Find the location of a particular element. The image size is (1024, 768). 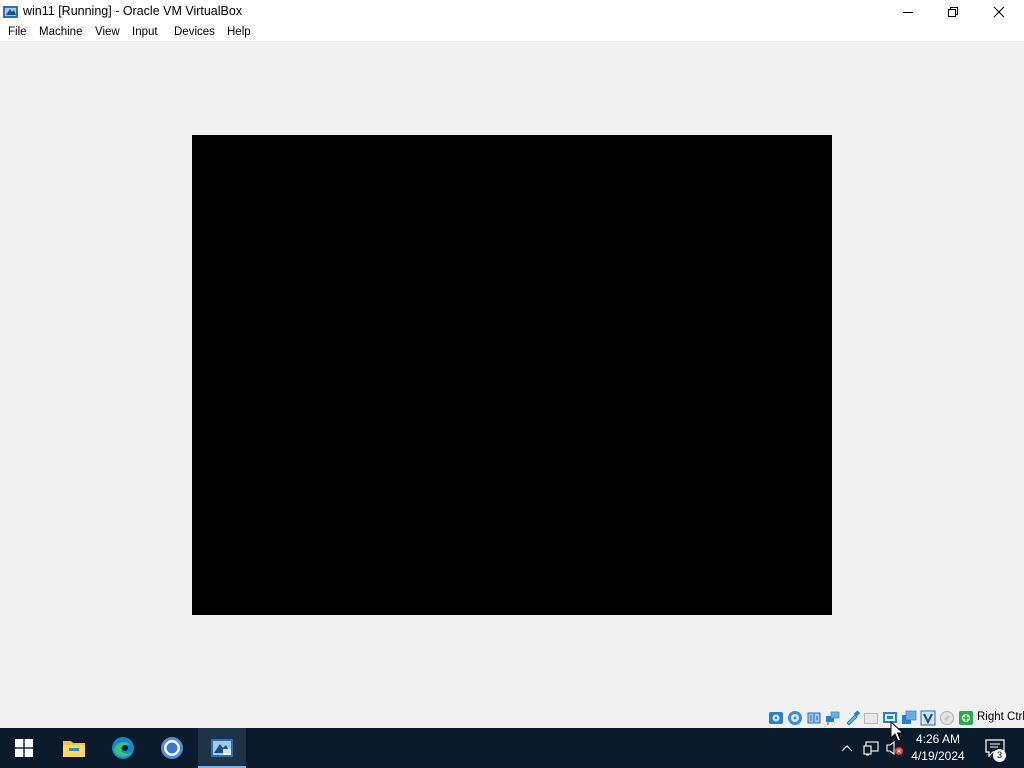

notification-count-badge: 3 is located at coordinates (999, 755).